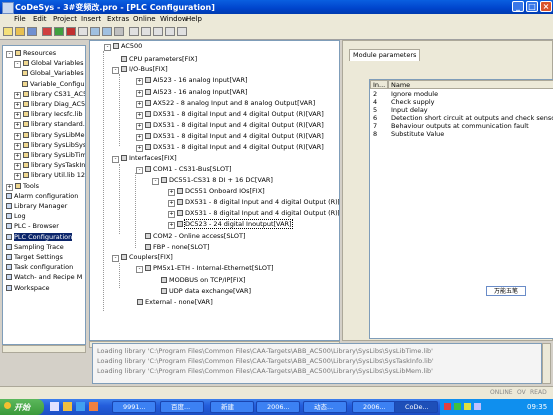 This screenshot has width=553, height=415. I want to click on login-icon, so click(47, 31).